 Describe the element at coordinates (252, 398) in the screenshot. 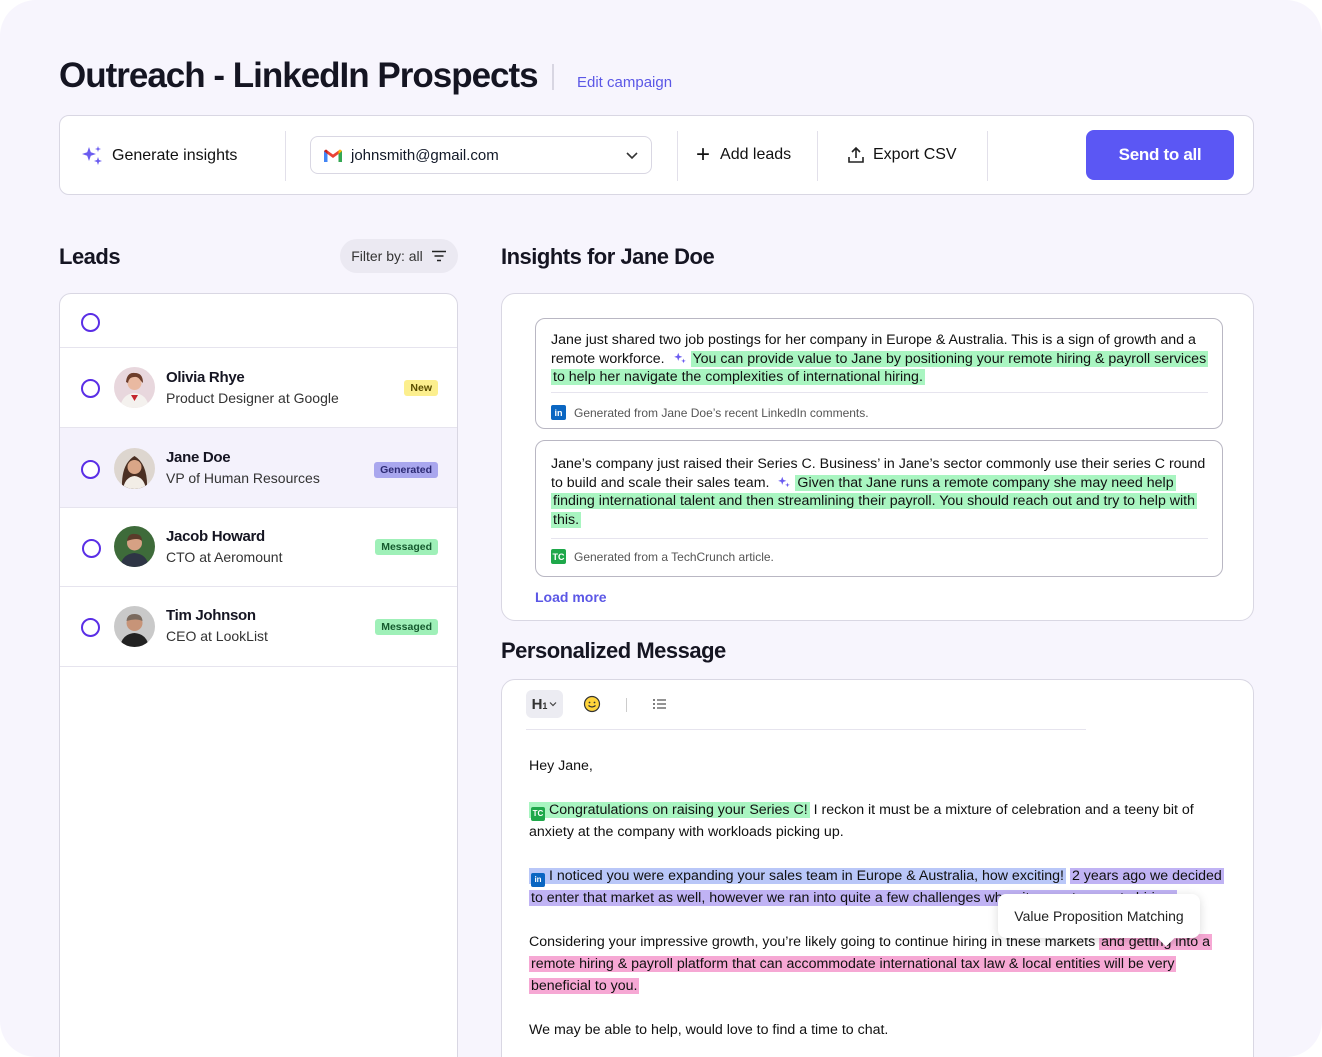

I see `lead-role: Product Designer at Google` at that location.